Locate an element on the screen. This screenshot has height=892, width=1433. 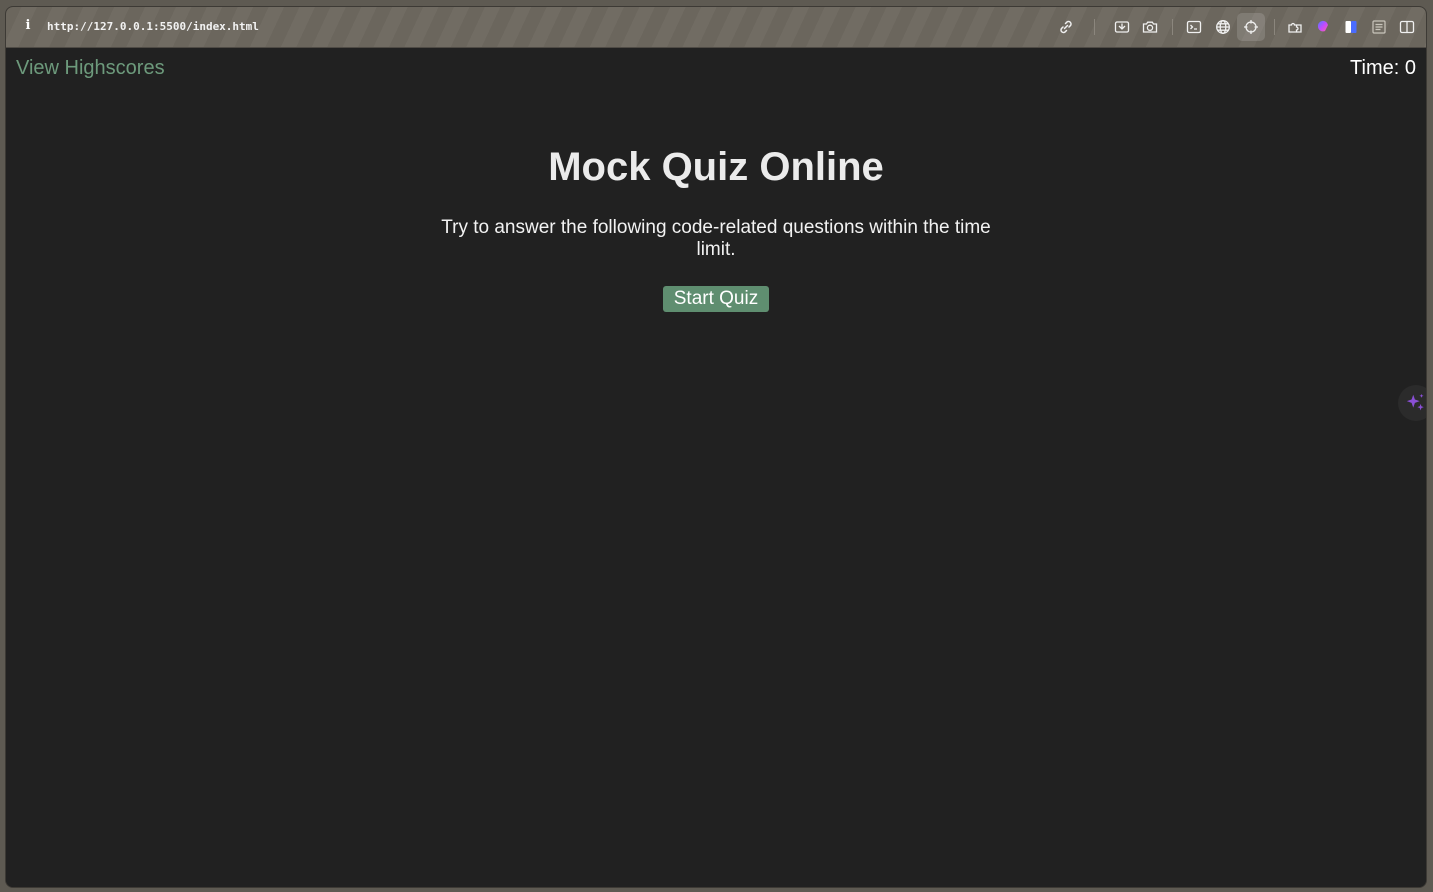
colorful-extension-icon is located at coordinates (1323, 27).